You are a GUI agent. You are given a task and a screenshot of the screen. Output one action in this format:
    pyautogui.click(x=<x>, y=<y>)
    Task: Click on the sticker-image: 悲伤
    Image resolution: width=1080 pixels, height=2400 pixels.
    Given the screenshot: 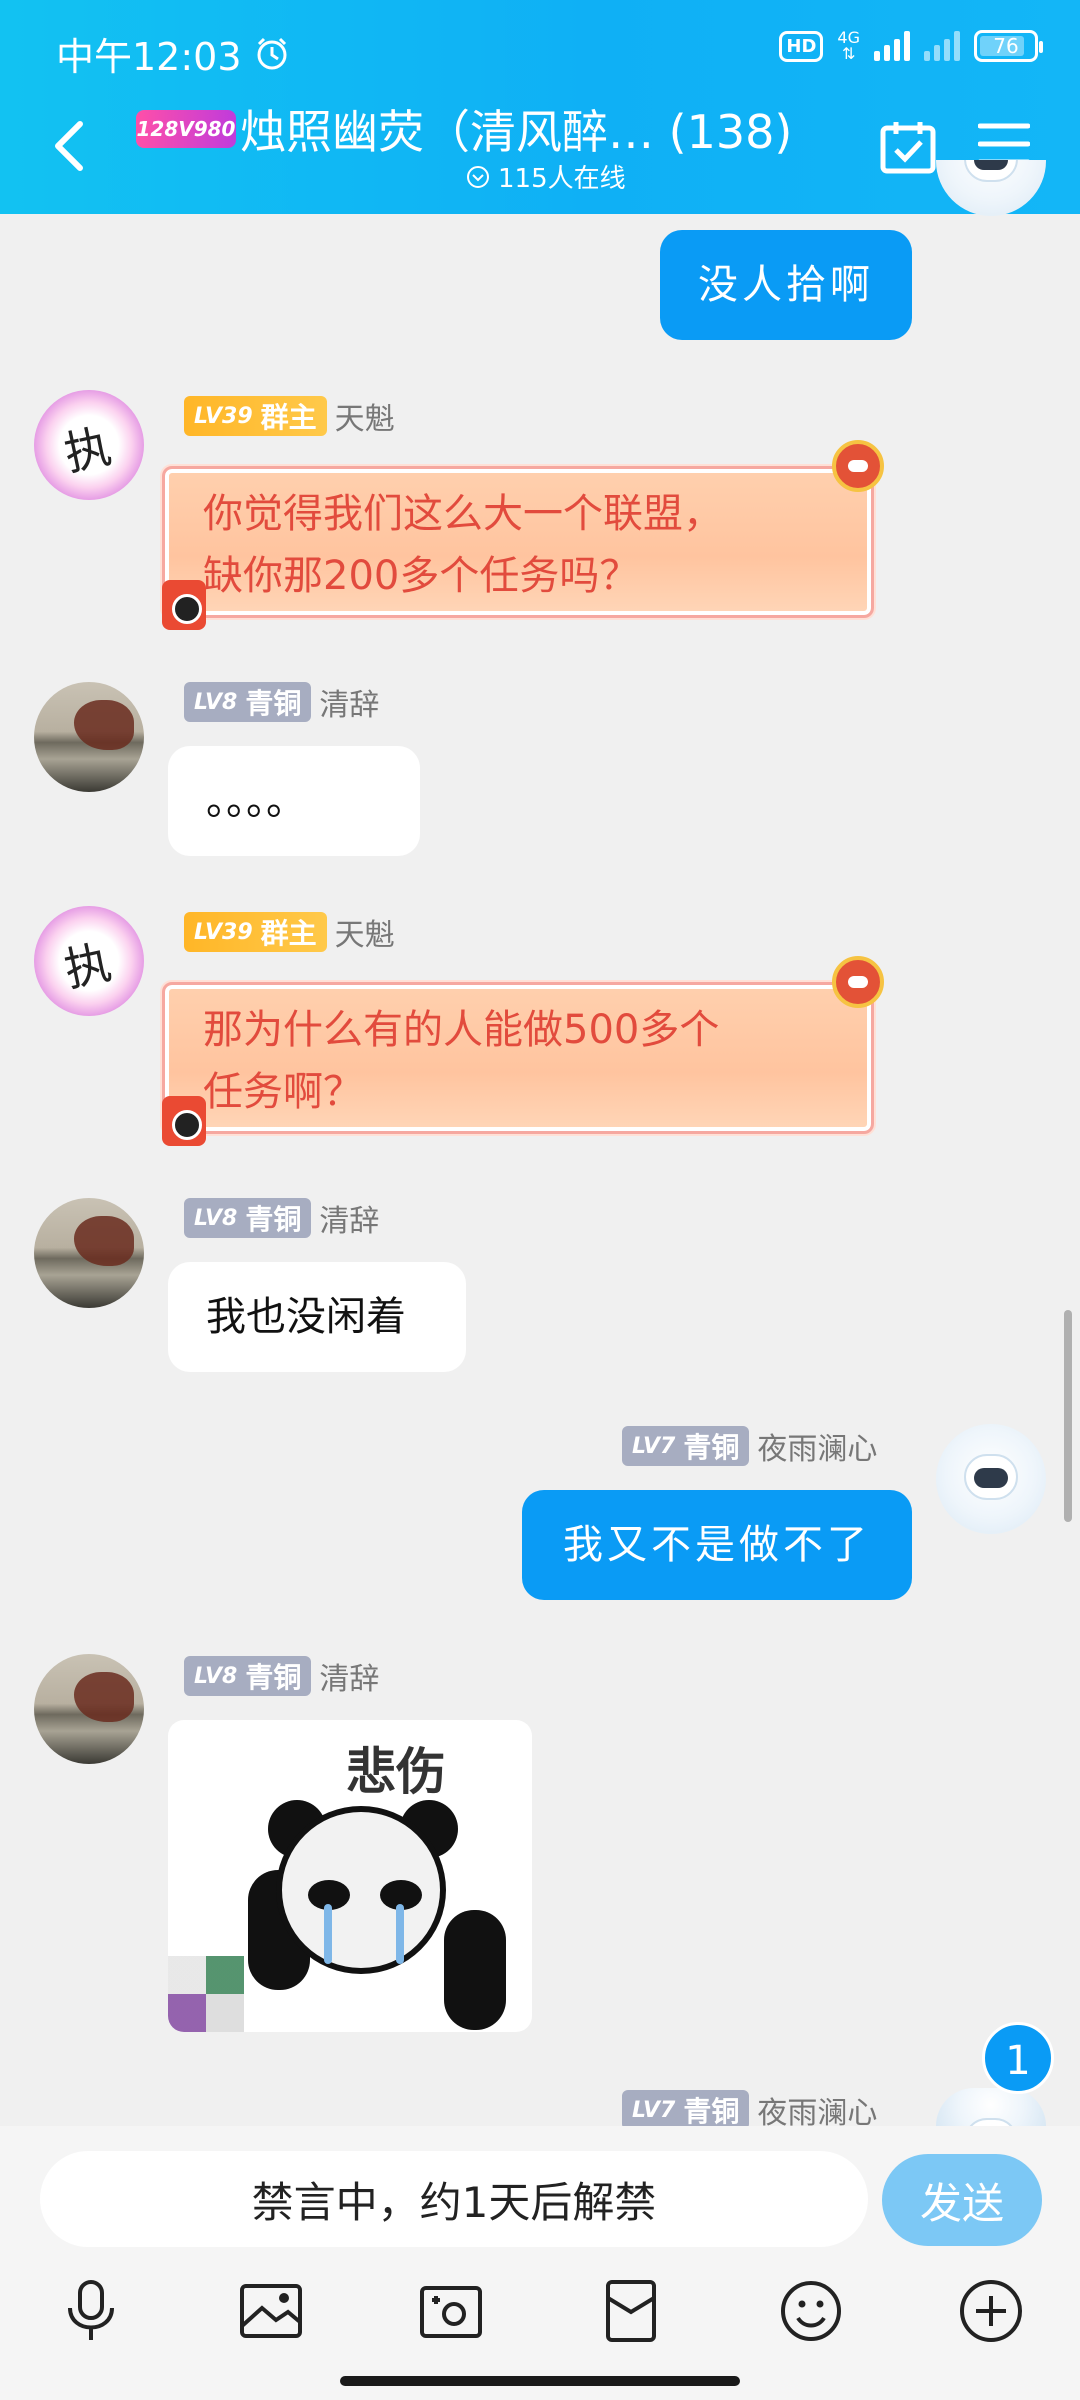 What is the action you would take?
    pyautogui.click(x=350, y=1876)
    